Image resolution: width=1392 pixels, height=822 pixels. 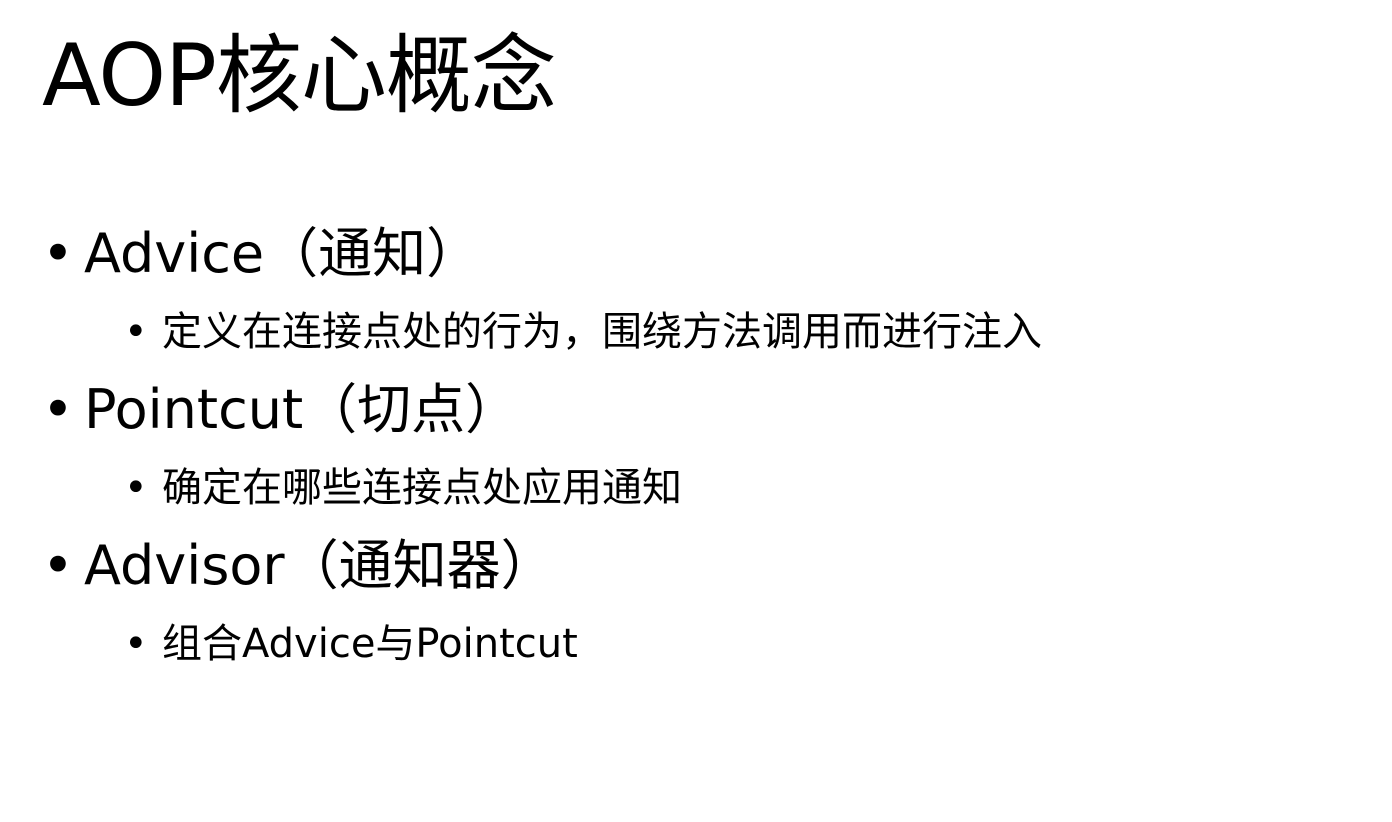 What do you see at coordinates (602, 332) in the screenshot?
I see `bullet-text: 定义在连接点处的行为，围绕方法调用而进行注入` at bounding box center [602, 332].